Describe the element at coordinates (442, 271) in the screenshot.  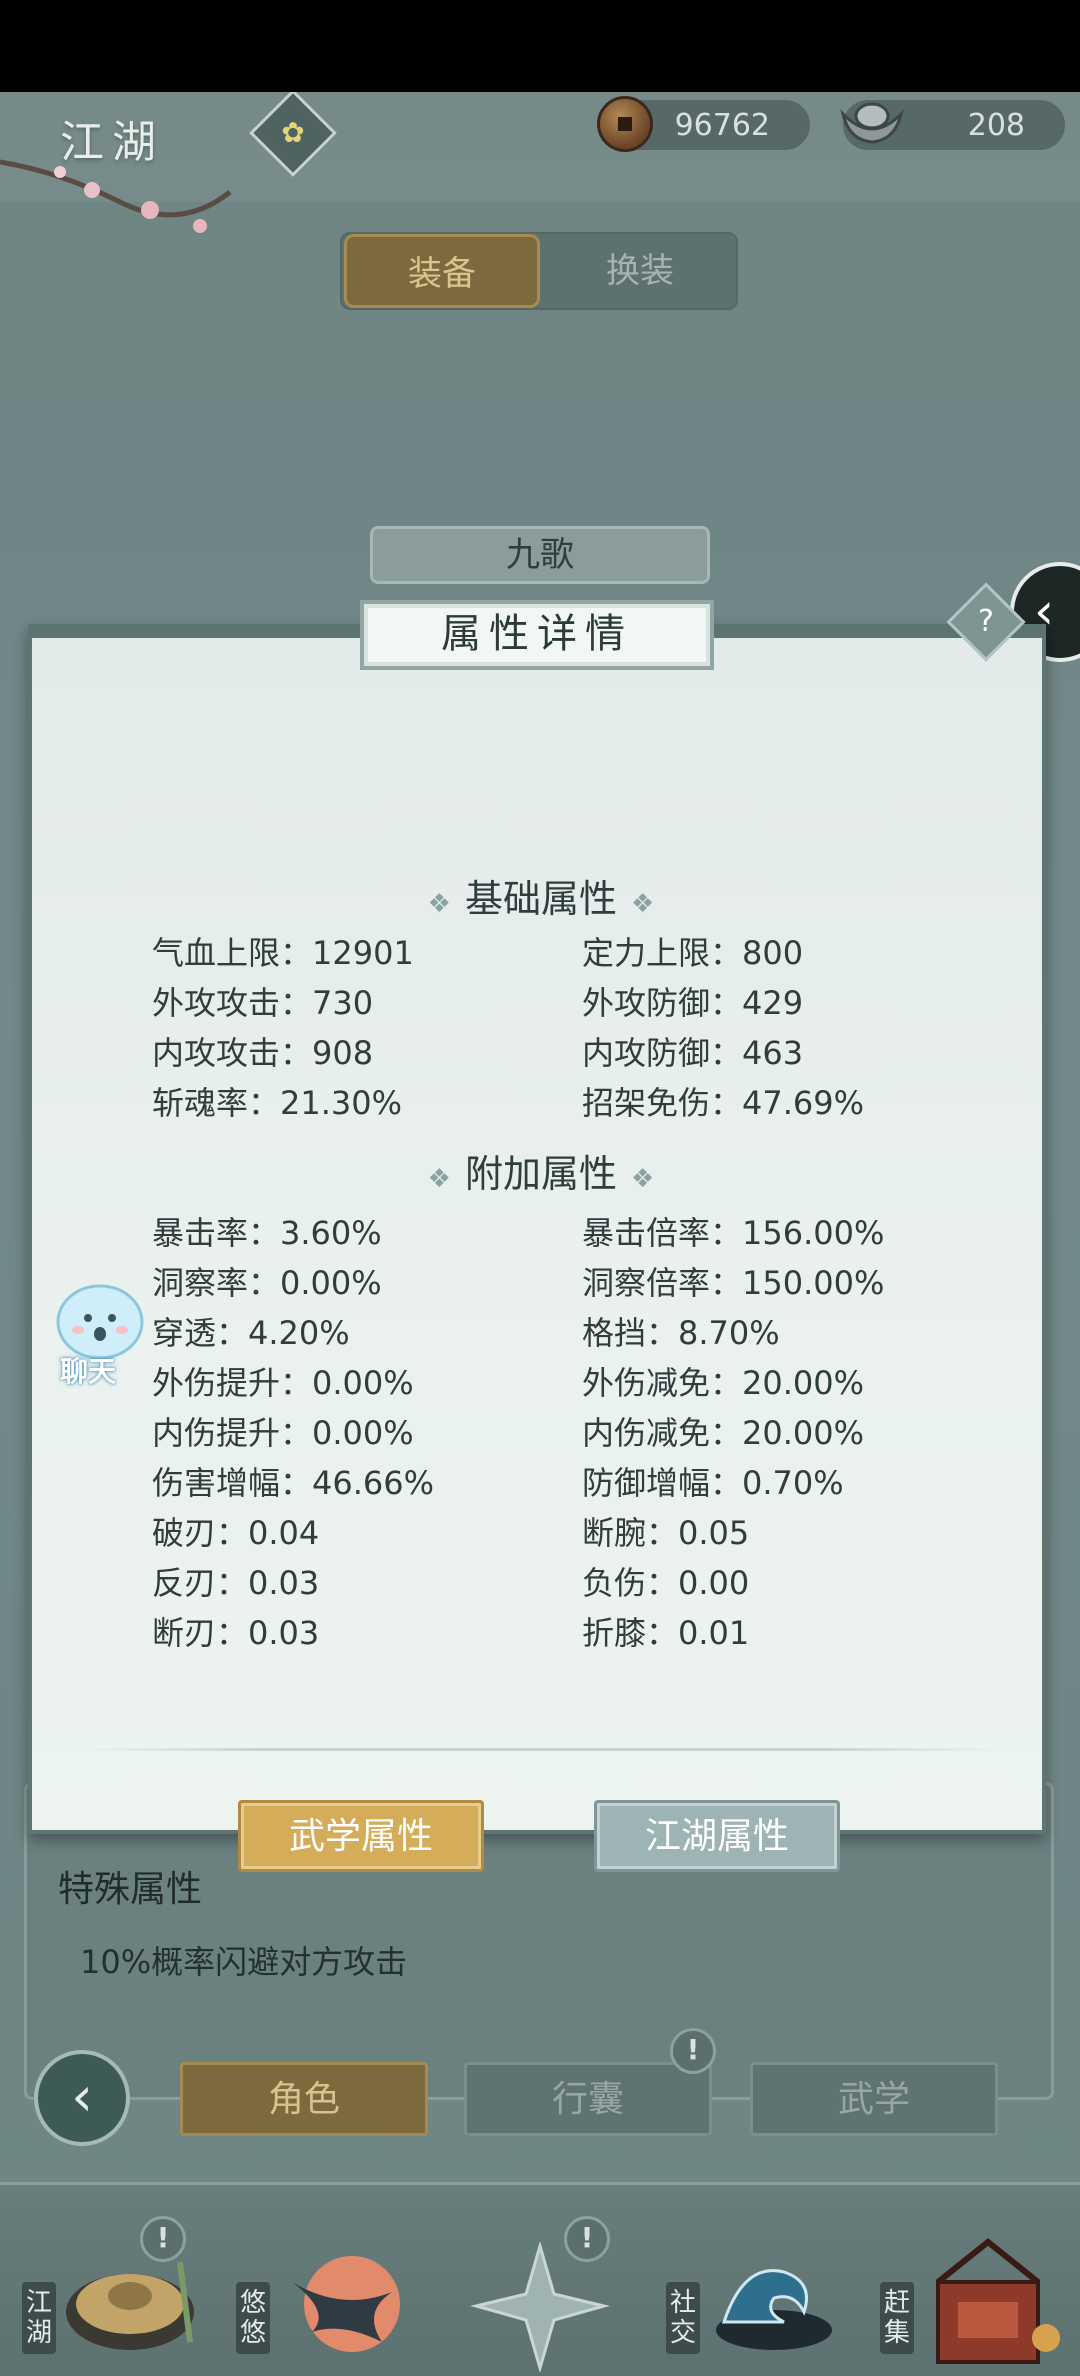
I see `tab-equip: 装备` at that location.